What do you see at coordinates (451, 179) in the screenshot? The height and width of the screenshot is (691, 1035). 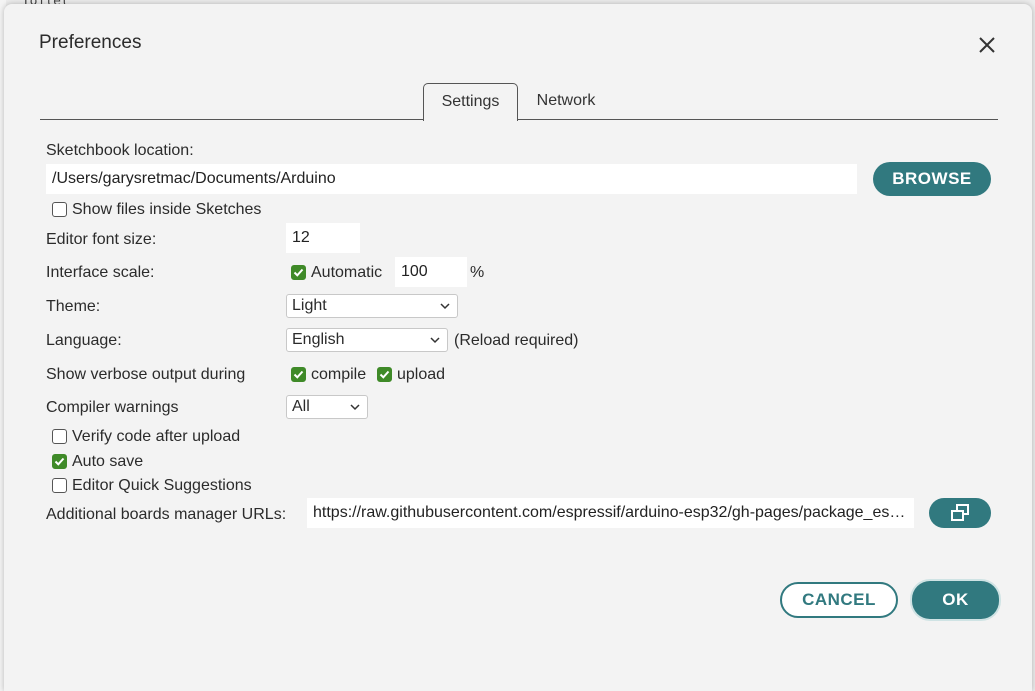 I see `sketchbook-location-input: /Users/garysretmac/Documents/Arduino` at bounding box center [451, 179].